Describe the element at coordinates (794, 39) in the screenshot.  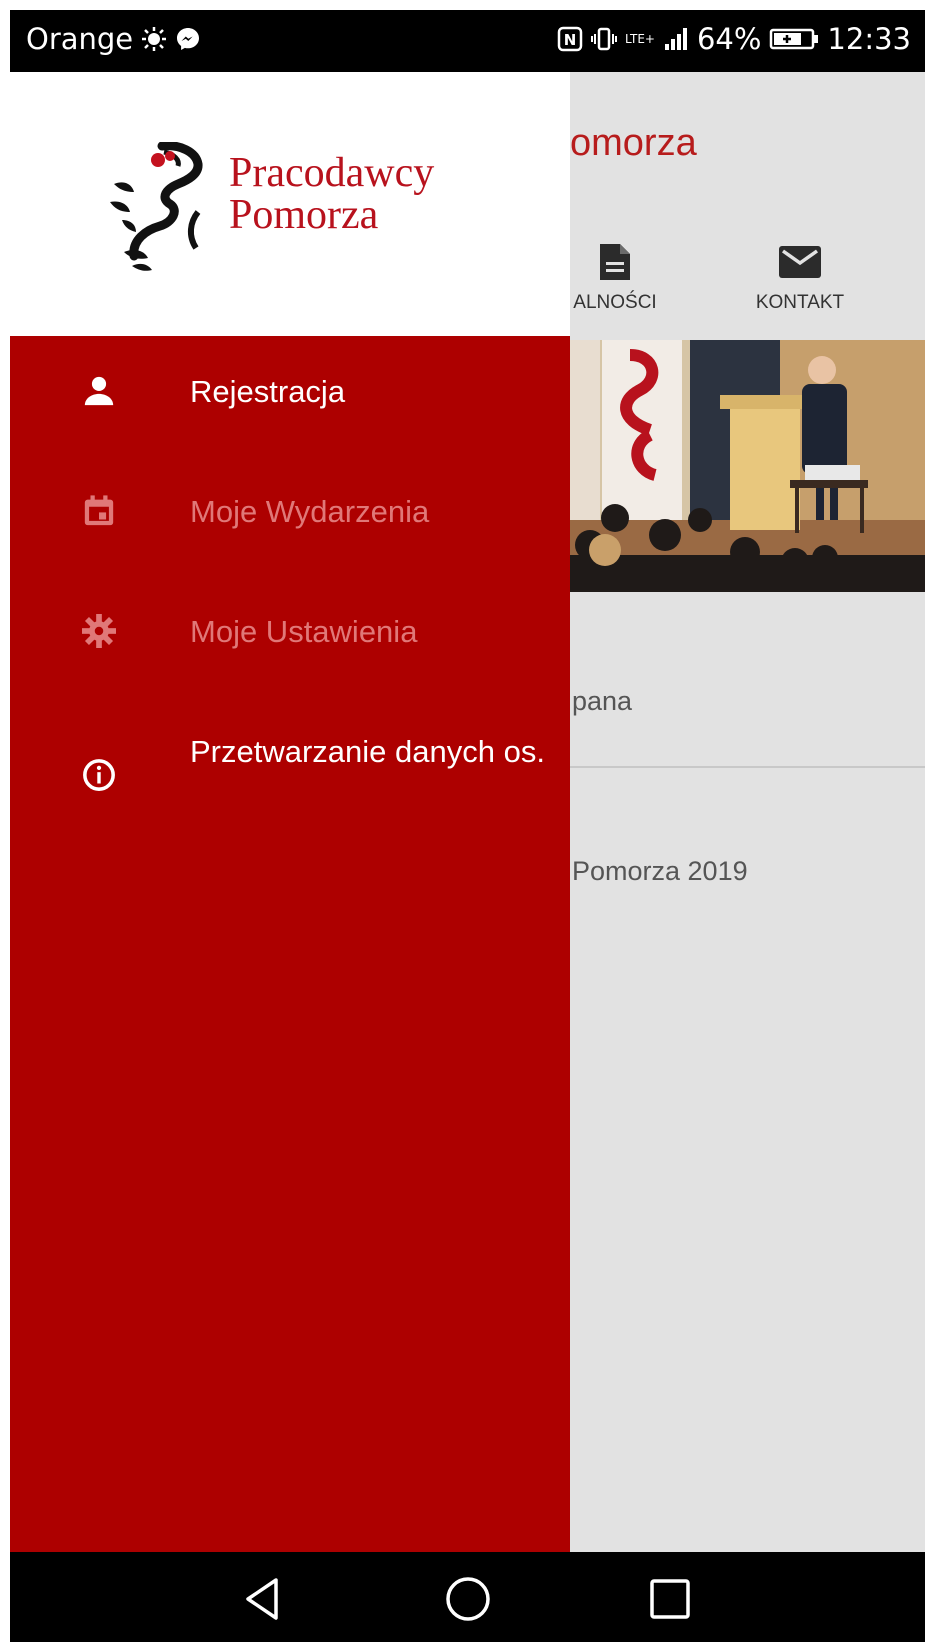
I see `battery-icon` at that location.